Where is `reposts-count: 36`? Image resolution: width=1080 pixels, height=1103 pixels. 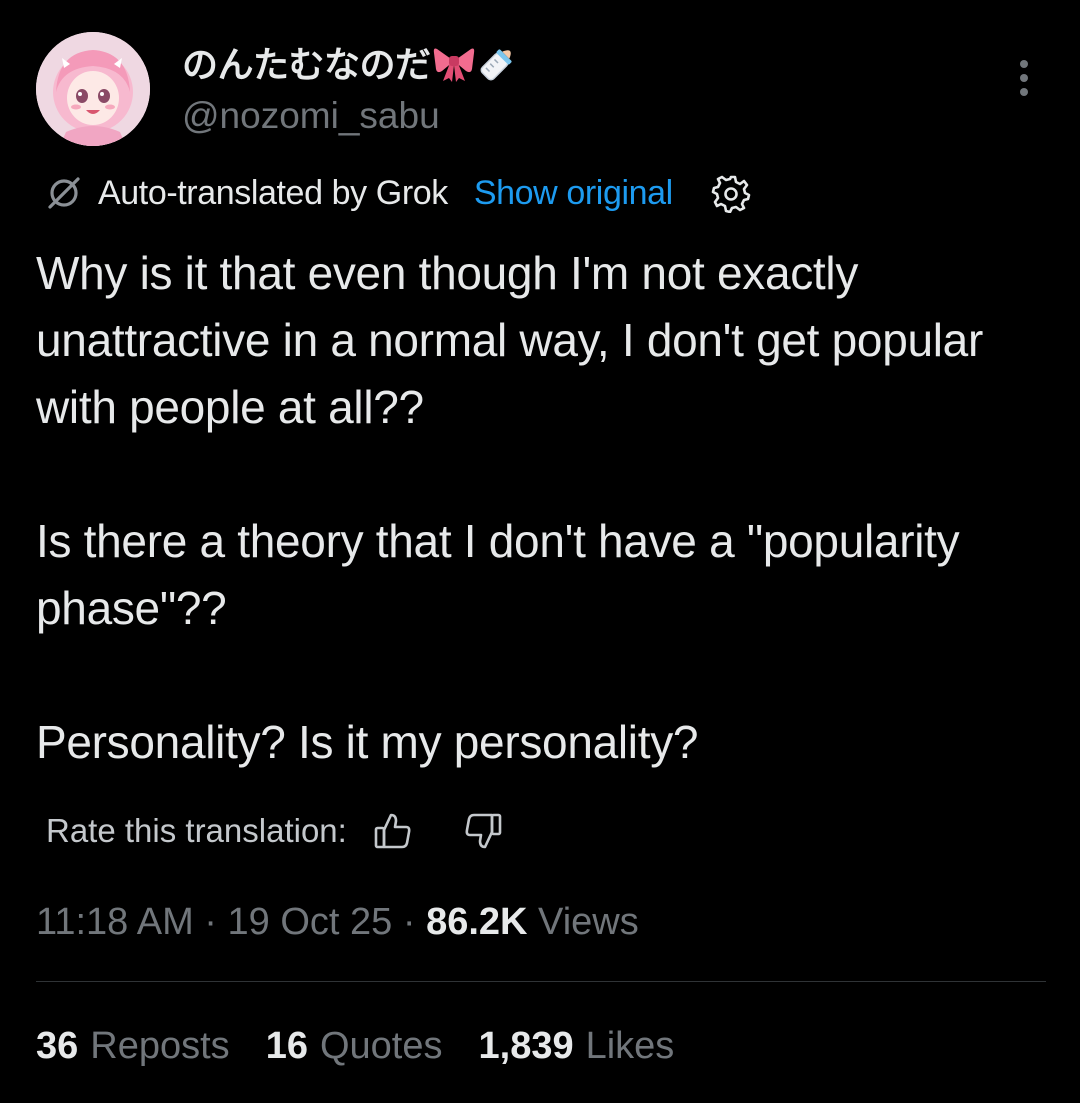 reposts-count: 36 is located at coordinates (57, 1046).